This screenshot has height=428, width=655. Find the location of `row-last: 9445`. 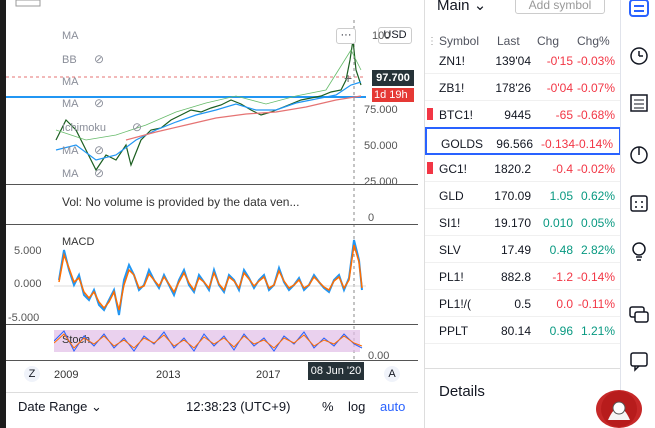

row-last: 9445 is located at coordinates (517, 115).